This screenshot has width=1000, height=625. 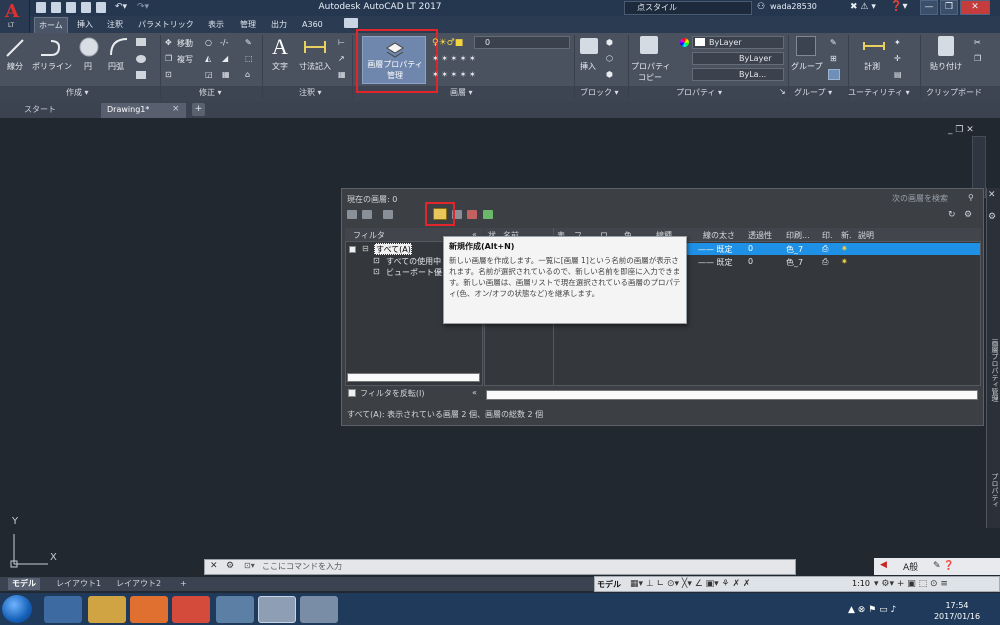 What do you see at coordinates (911, 584) in the screenshot?
I see `status-bar-tools-right: ▾ ⚙▾ + ▣ ⬚ ⊙ ≡` at bounding box center [911, 584].